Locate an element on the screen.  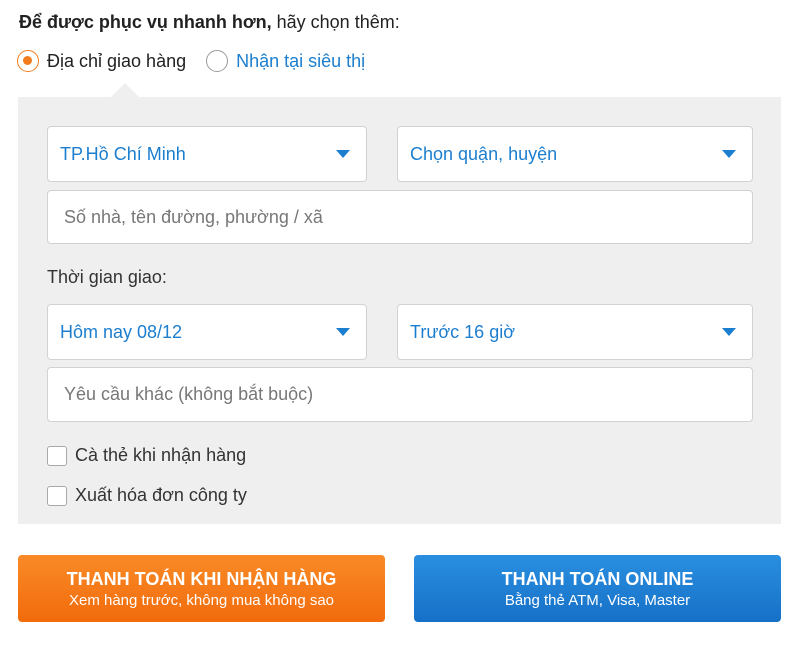
district-select-value: Chọn quận, huyện is located at coordinates (484, 153).